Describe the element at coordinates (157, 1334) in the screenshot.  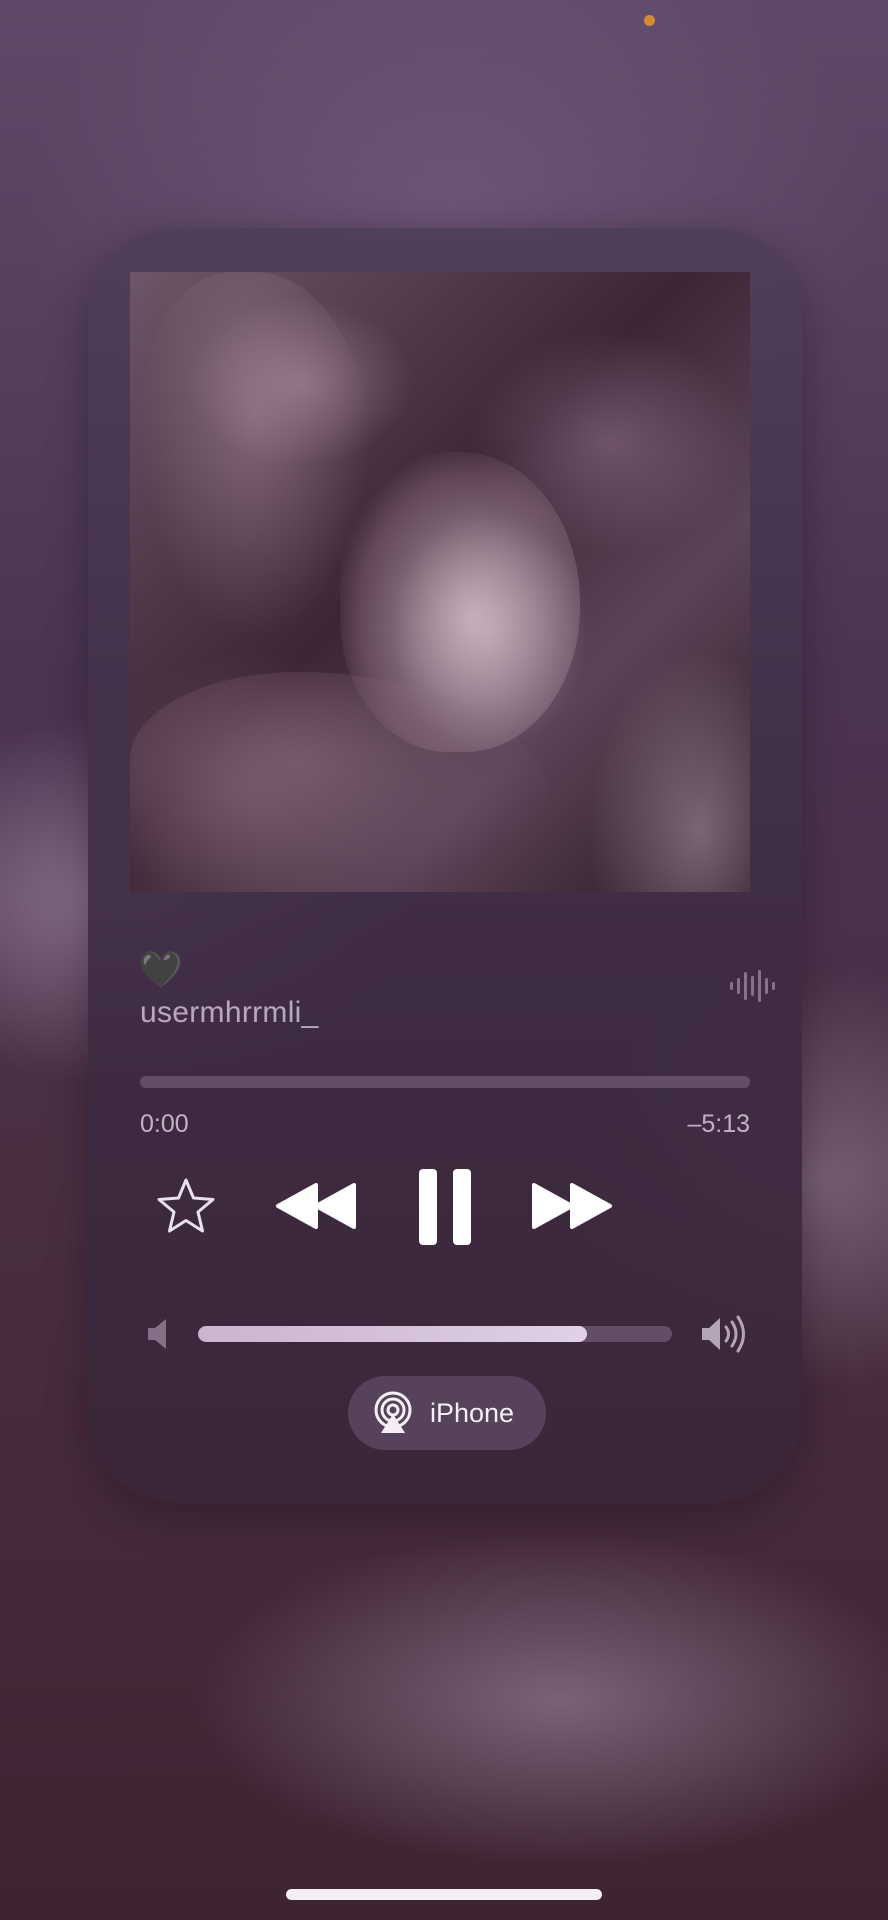
I see `speaker-low-icon` at that location.